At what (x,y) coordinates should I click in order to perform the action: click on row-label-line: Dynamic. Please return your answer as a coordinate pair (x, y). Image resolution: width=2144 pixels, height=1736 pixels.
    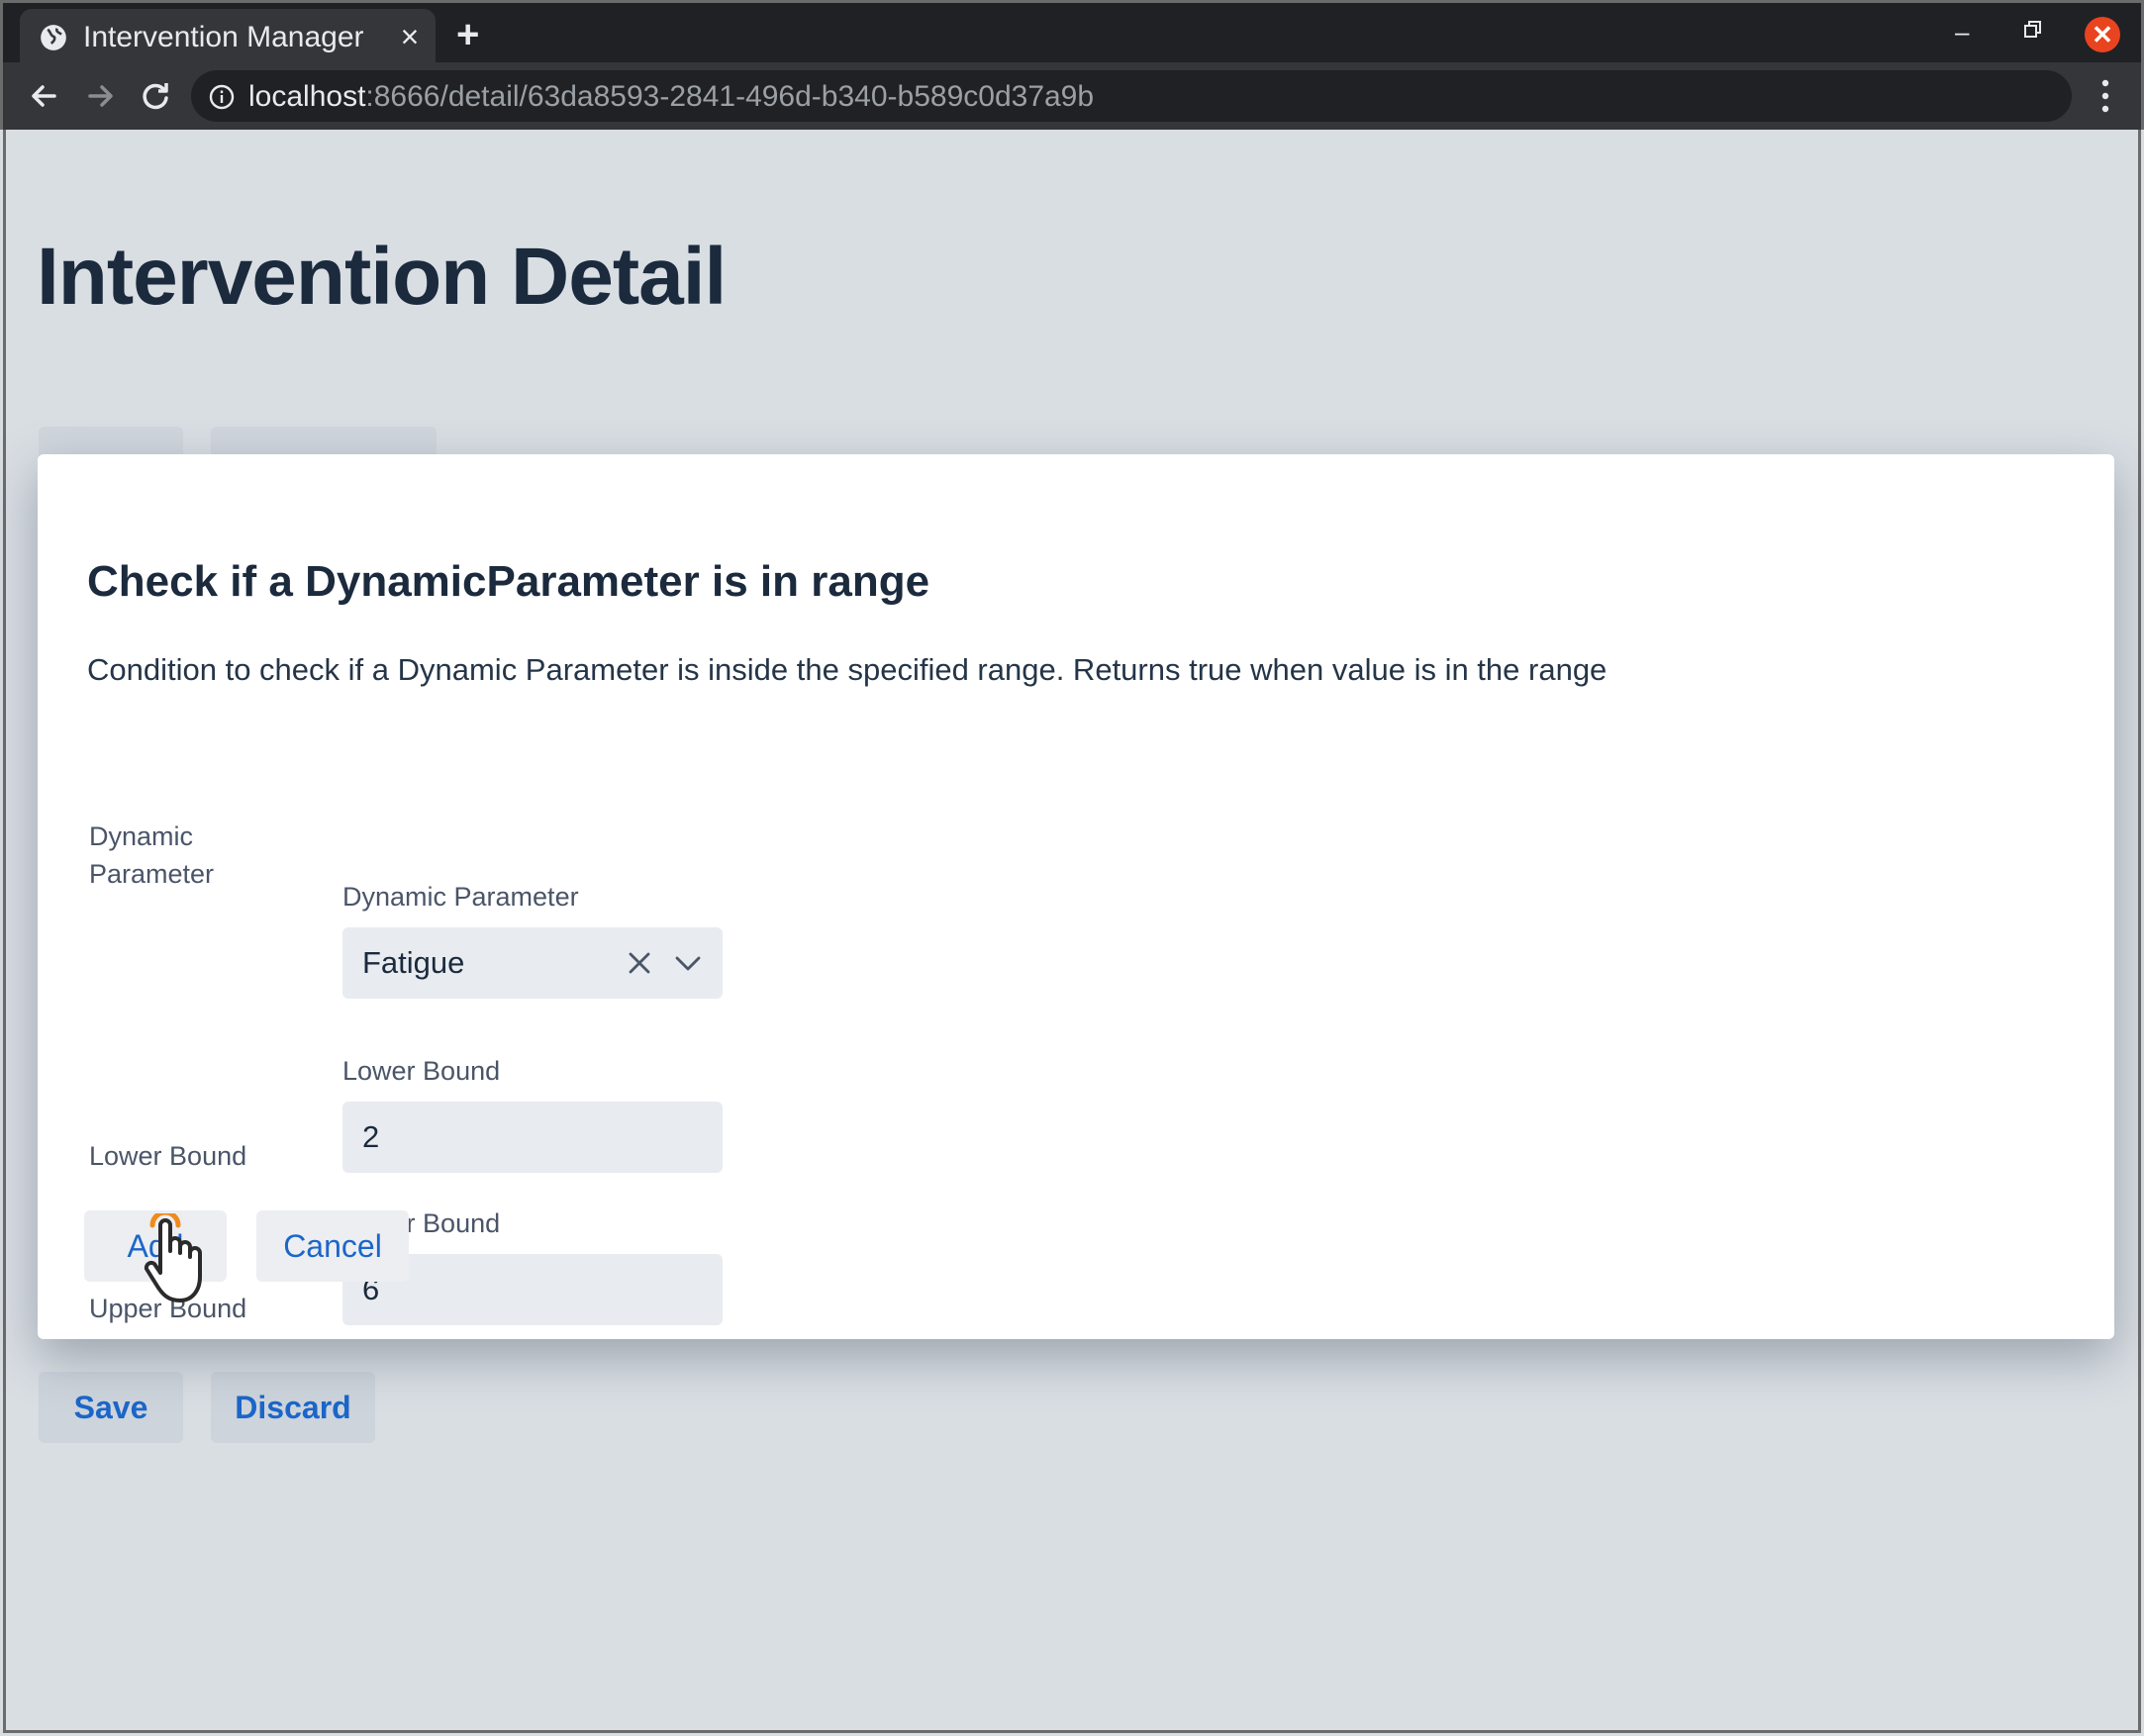
    Looking at the image, I should click on (141, 836).